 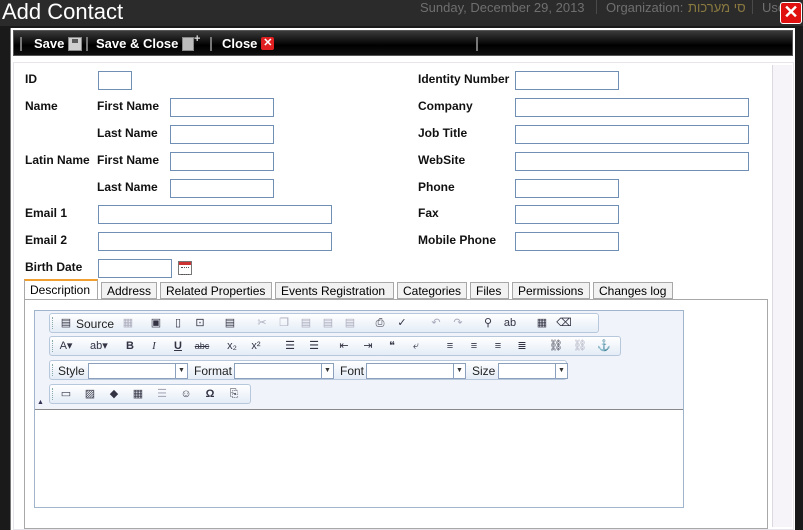 What do you see at coordinates (551, 290) in the screenshot?
I see `tab-permissions: Permissions` at bounding box center [551, 290].